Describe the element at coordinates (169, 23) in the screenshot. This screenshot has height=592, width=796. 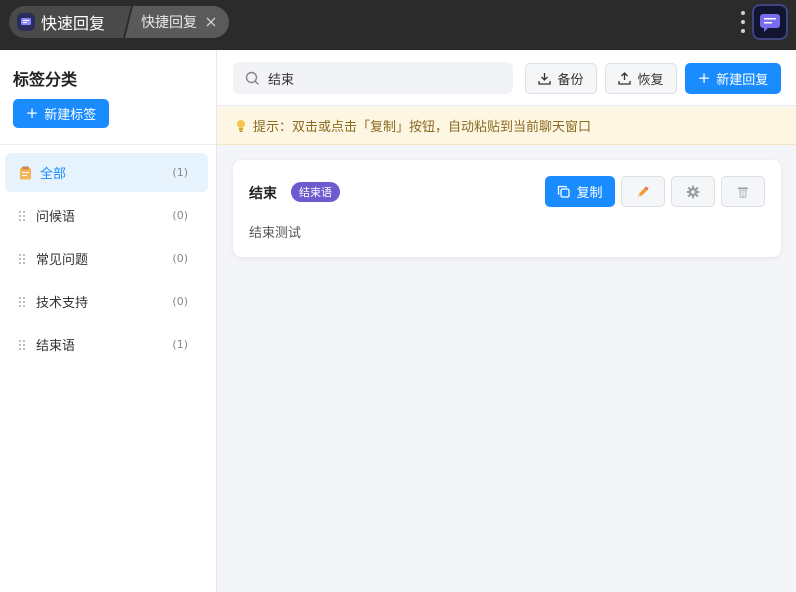
I see `tab-label: 快捷回复` at that location.